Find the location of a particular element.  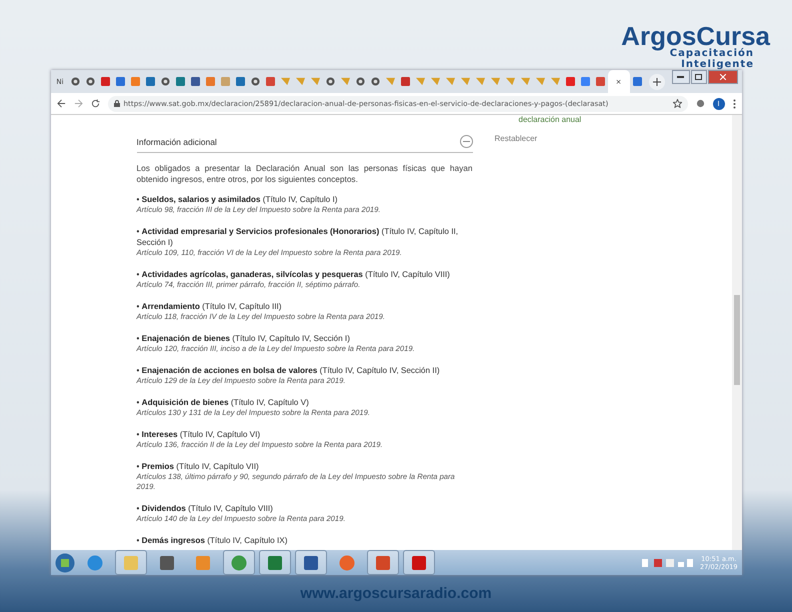

scrollbar is located at coordinates (737, 332).